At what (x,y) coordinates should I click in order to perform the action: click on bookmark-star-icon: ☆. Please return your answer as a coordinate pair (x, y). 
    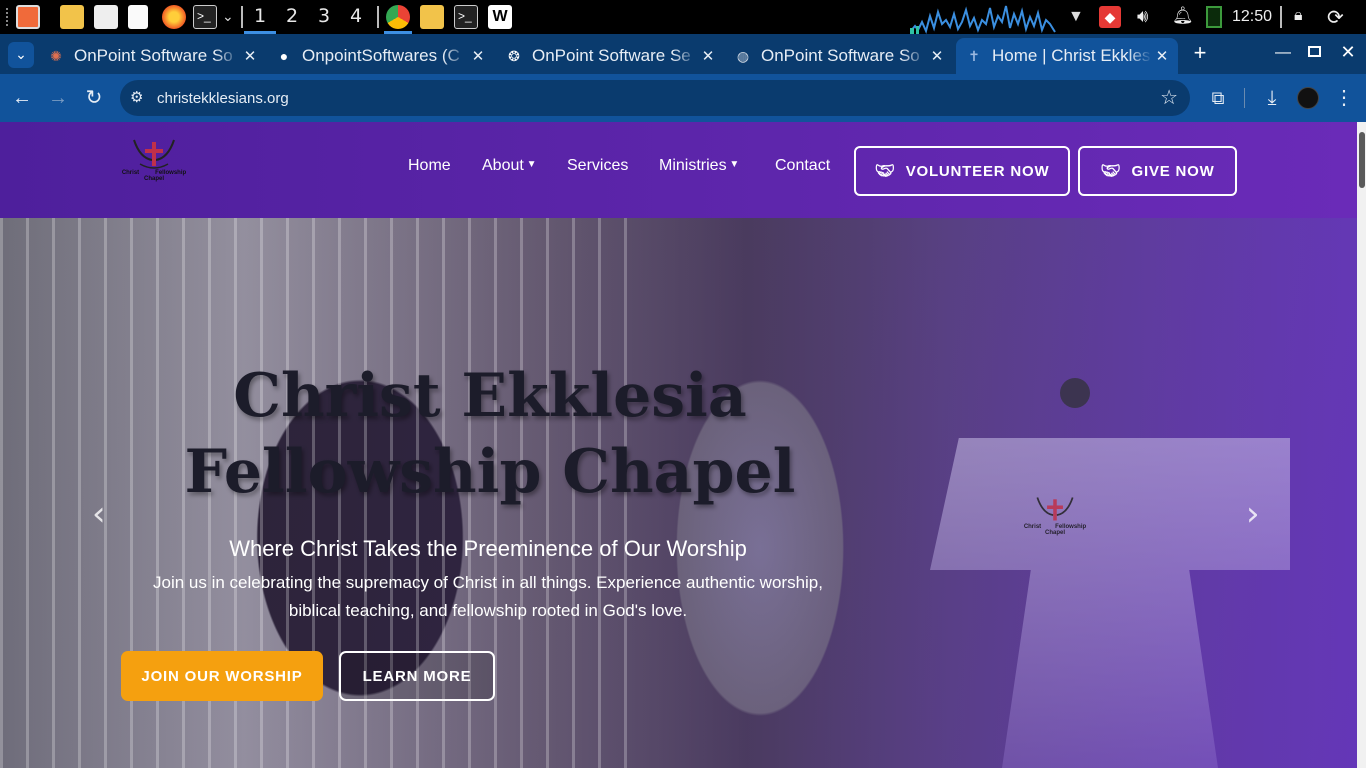
    Looking at the image, I should click on (1169, 97).